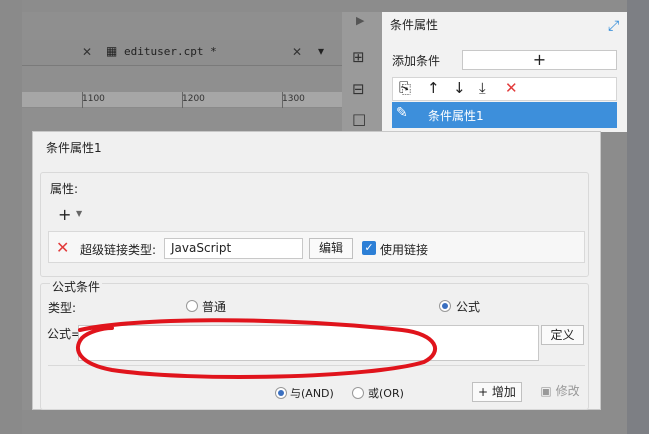 This screenshot has height=434, width=649. What do you see at coordinates (539, 60) in the screenshot?
I see `add-condition-button: +` at bounding box center [539, 60].